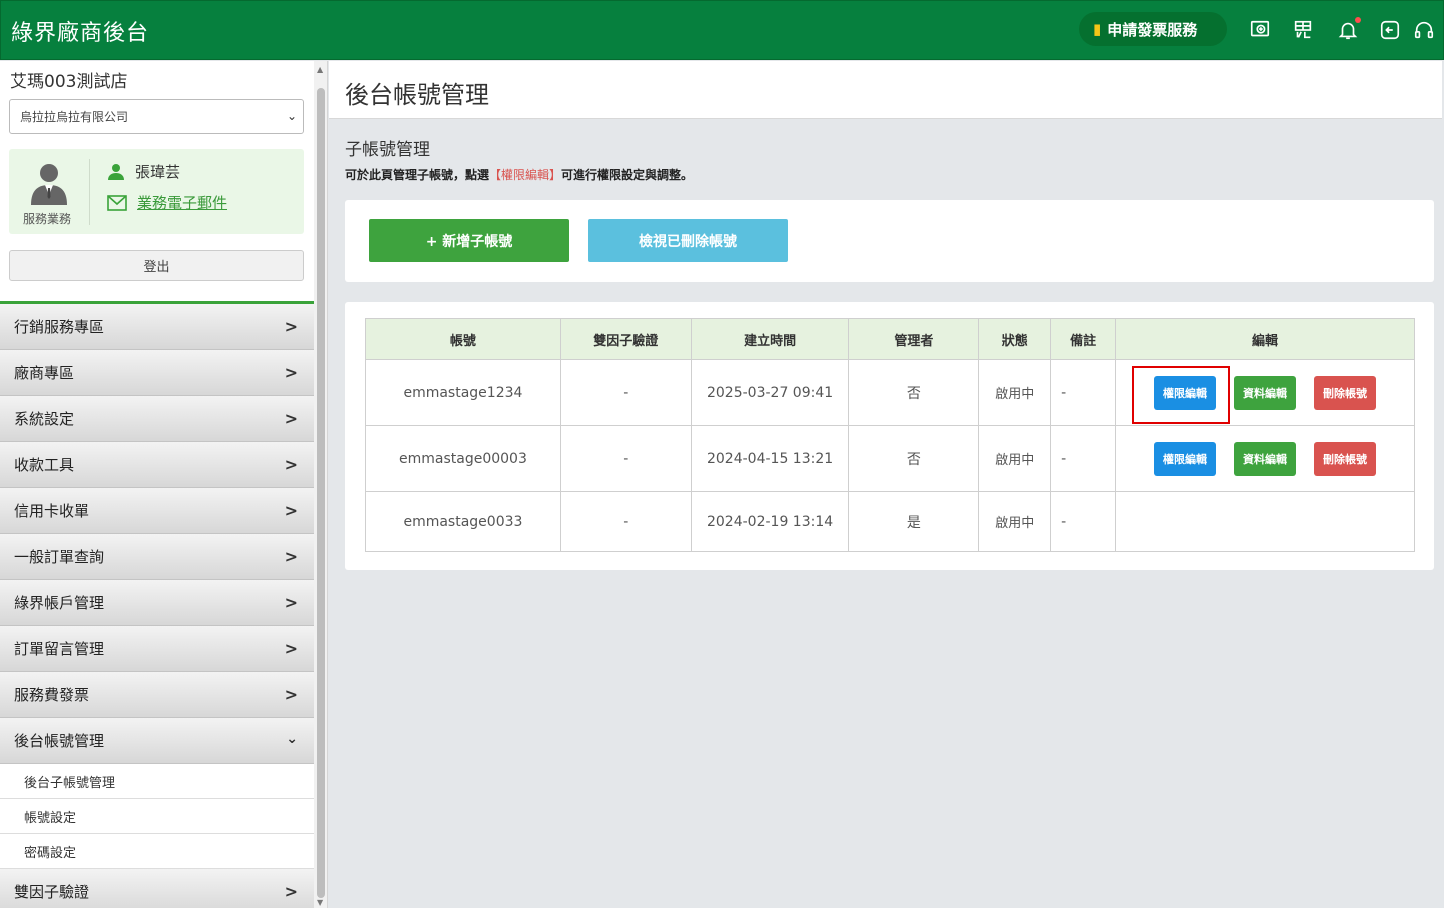  What do you see at coordinates (52, 695) in the screenshot?
I see `menu-label: 服務費發票` at bounding box center [52, 695].